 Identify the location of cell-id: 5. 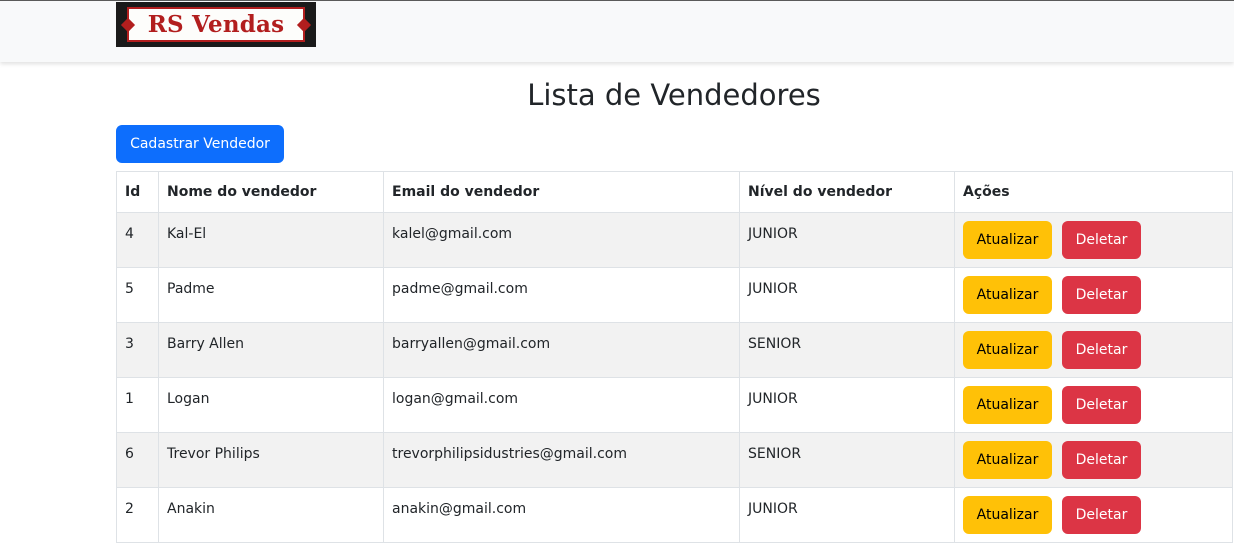
(137, 295).